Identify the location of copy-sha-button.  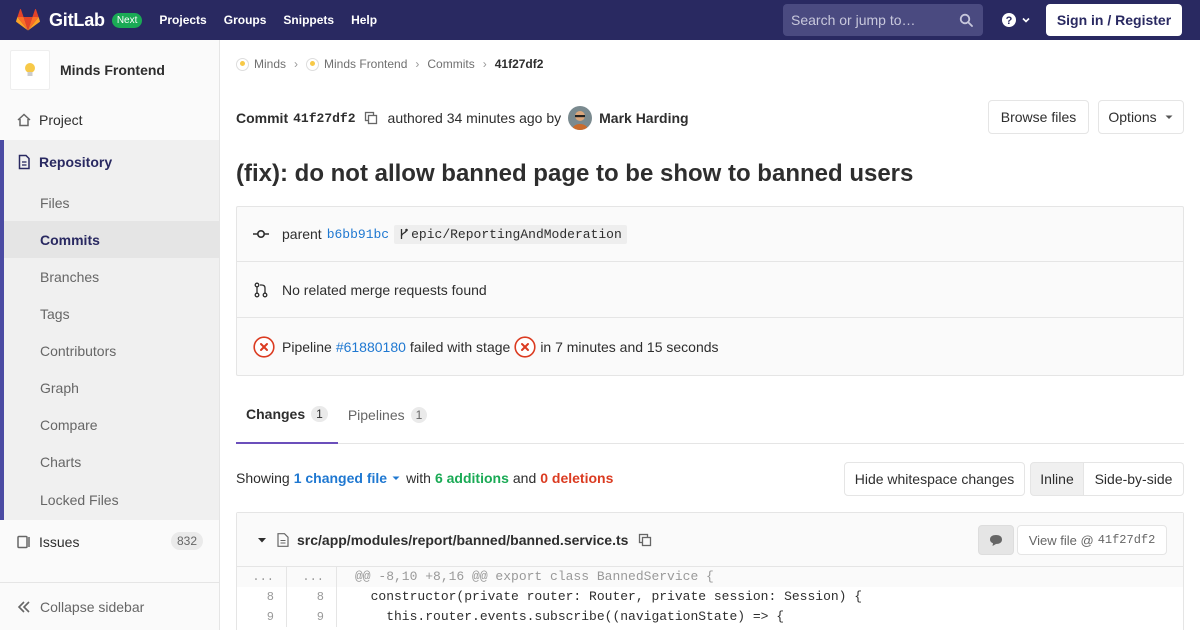
(371, 118).